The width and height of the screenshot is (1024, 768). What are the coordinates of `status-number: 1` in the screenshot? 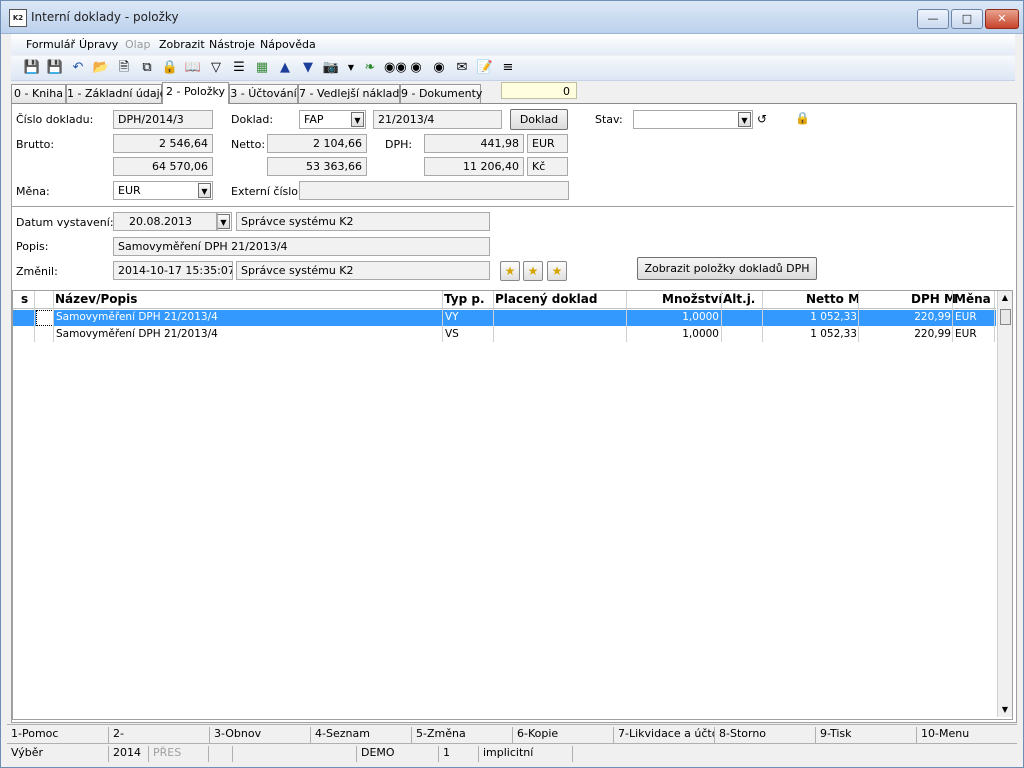 It's located at (459, 754).